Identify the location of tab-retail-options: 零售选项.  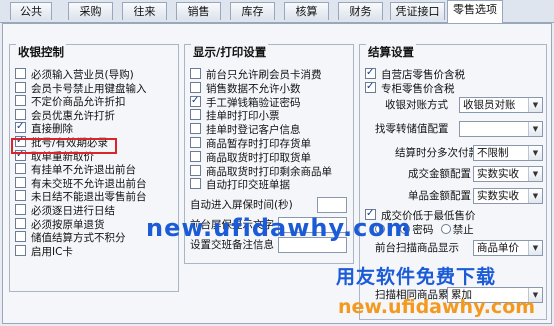
(475, 11).